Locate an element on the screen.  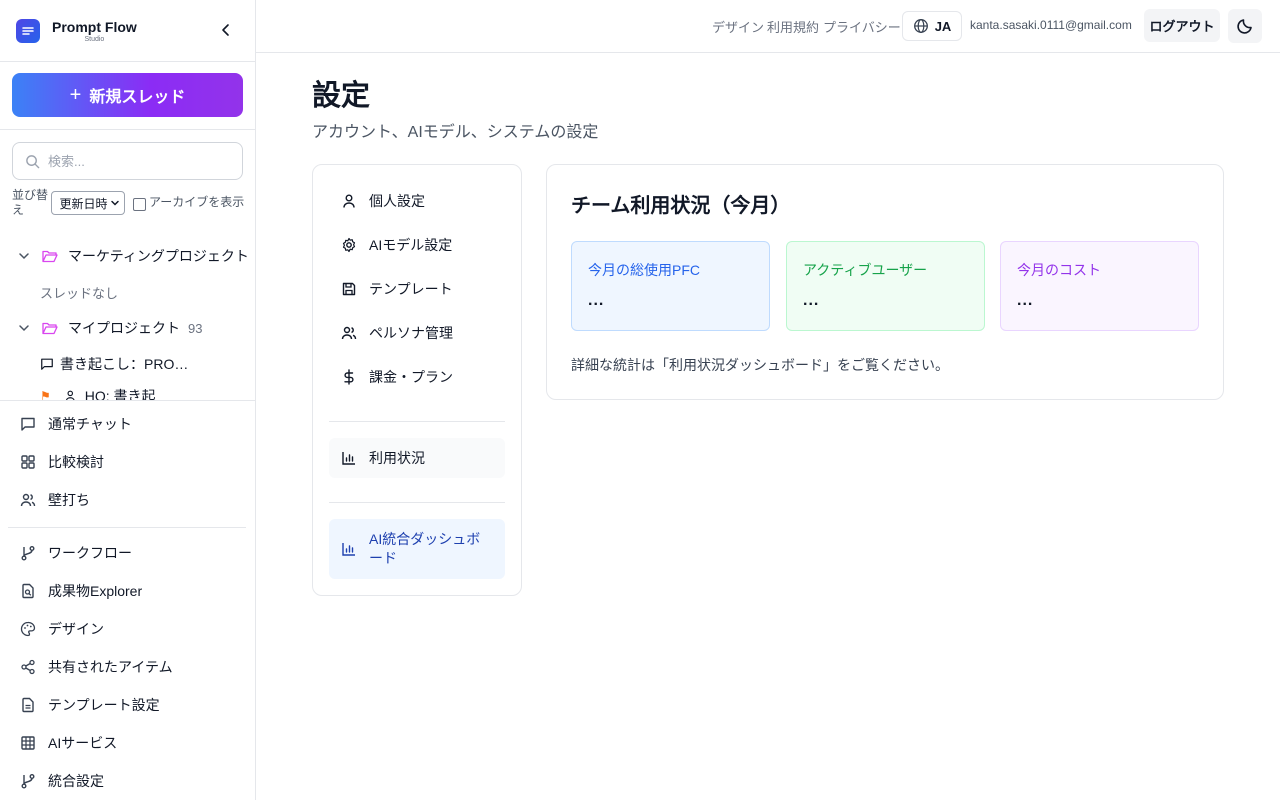
grid-icon is located at coordinates (28, 462).